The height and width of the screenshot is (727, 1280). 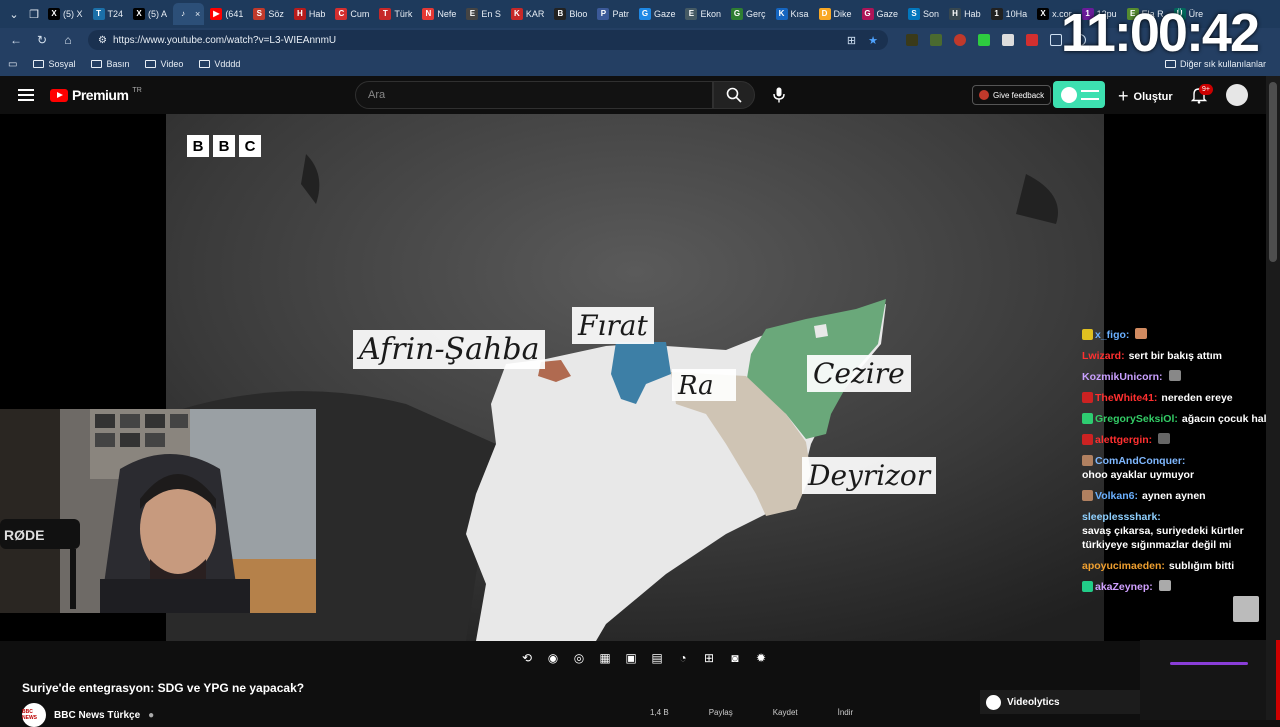 I want to click on channel-info: BBC NEWS BBC News Türkçe ●, so click(x=88, y=715).